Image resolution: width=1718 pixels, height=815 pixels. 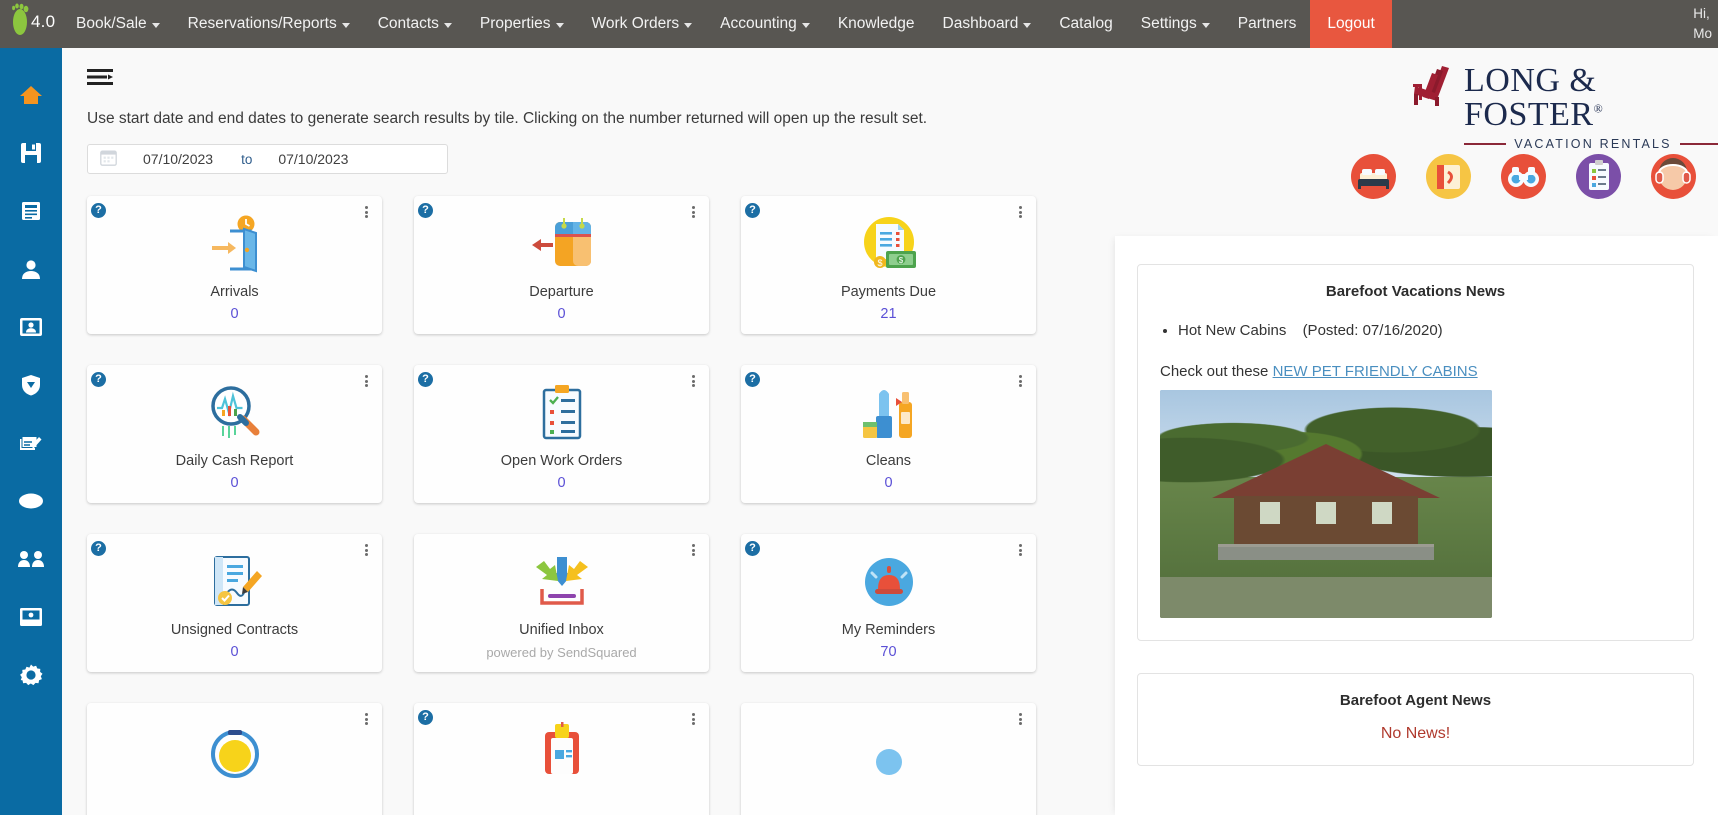 What do you see at coordinates (888, 314) in the screenshot?
I see `tile-count: 21` at bounding box center [888, 314].